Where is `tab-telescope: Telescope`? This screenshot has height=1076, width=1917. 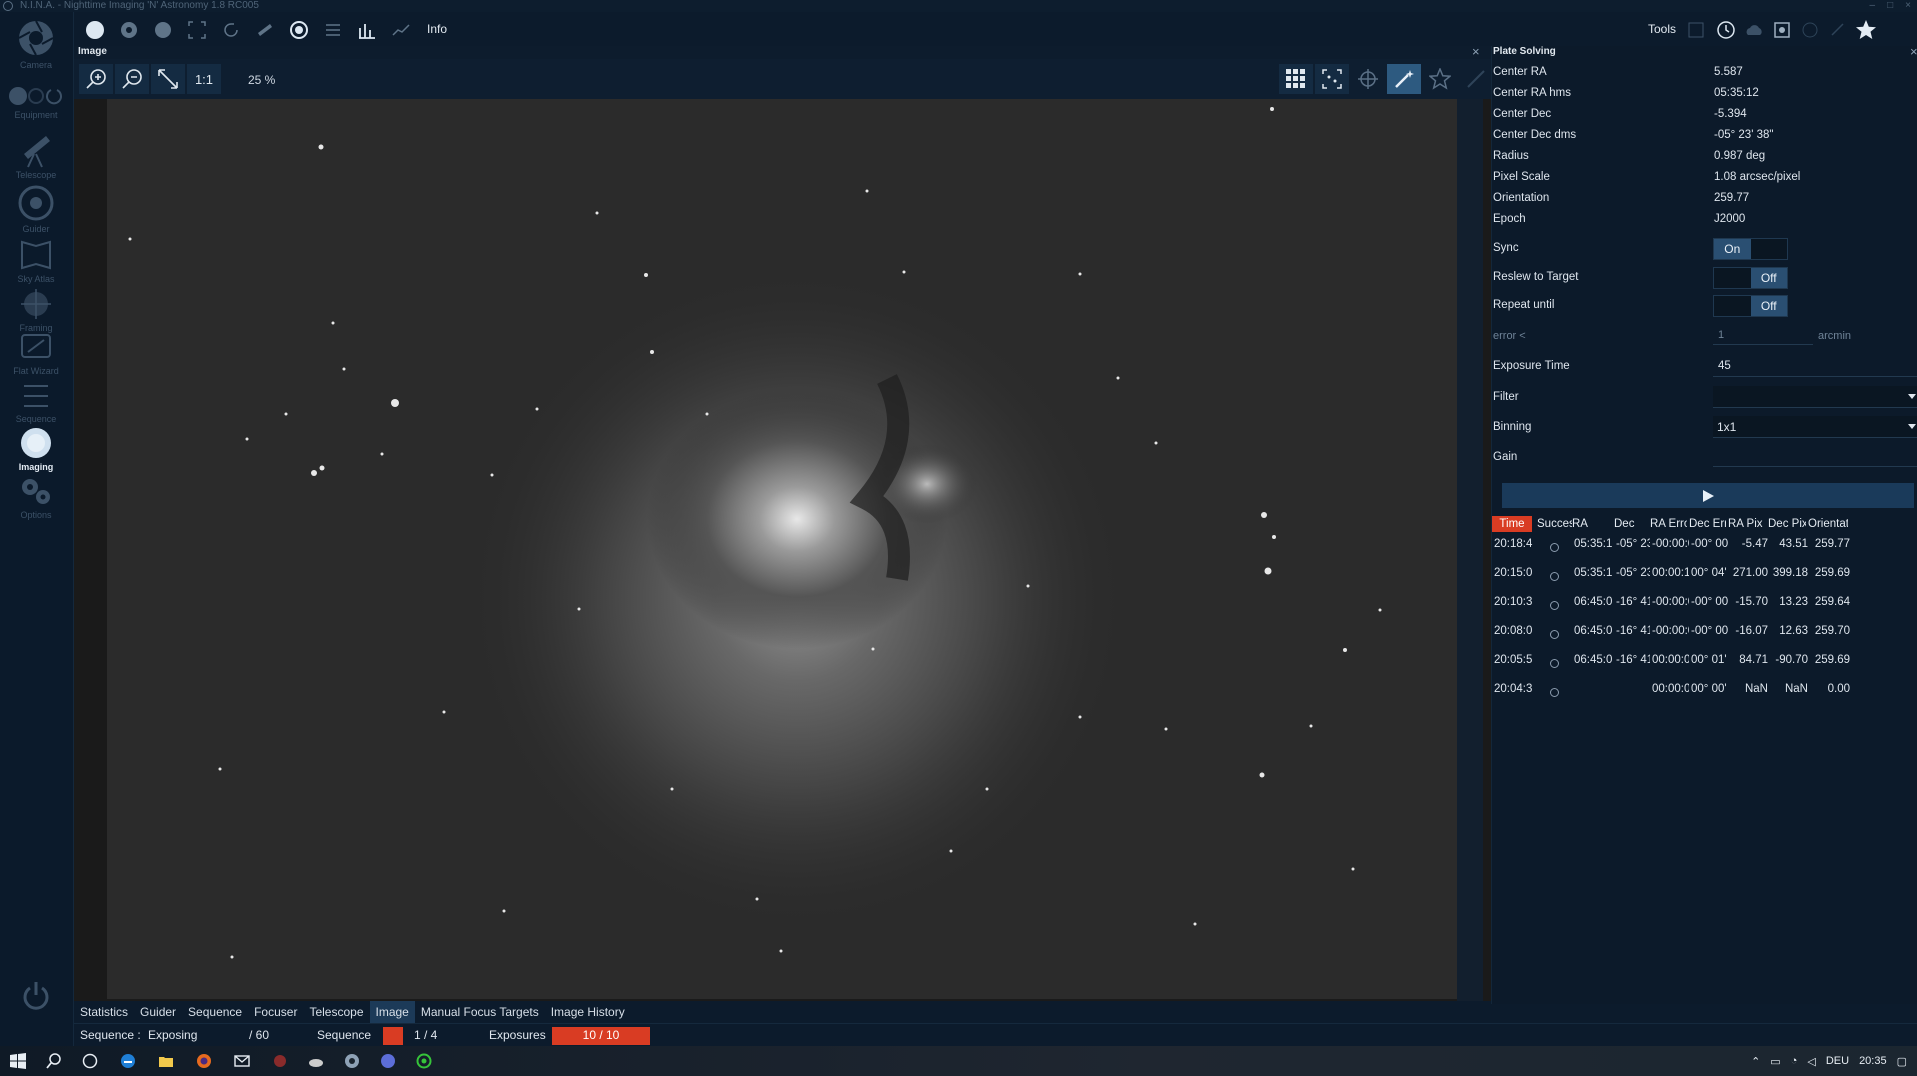 tab-telescope: Telescope is located at coordinates (336, 1012).